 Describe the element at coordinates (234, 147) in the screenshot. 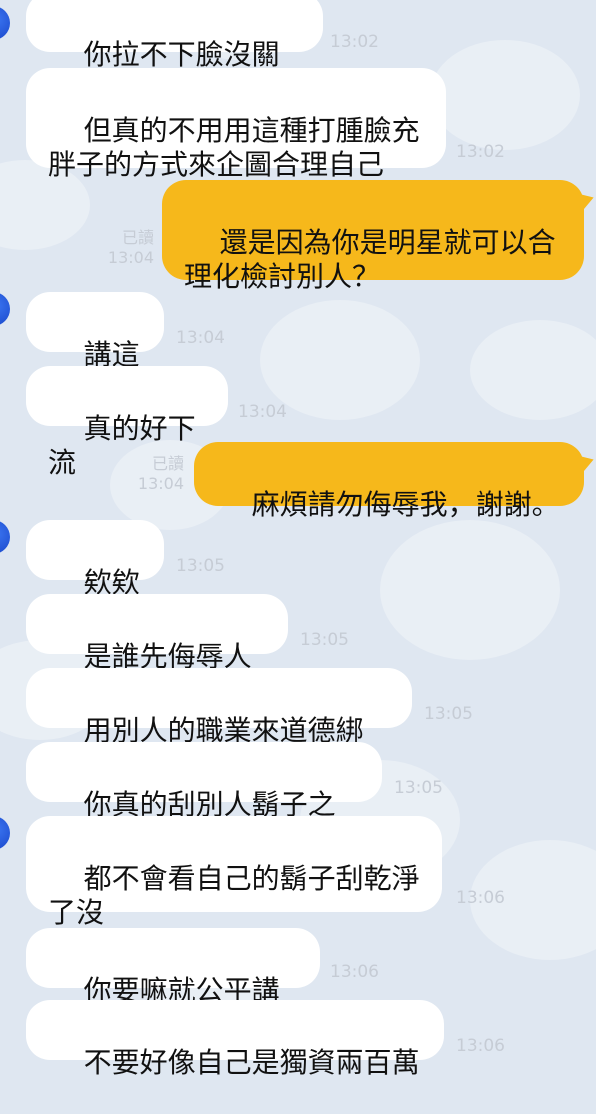

I see `message-text: 但真的不用用這種打腫臉充 胖子的方式來企圖合理自己` at that location.